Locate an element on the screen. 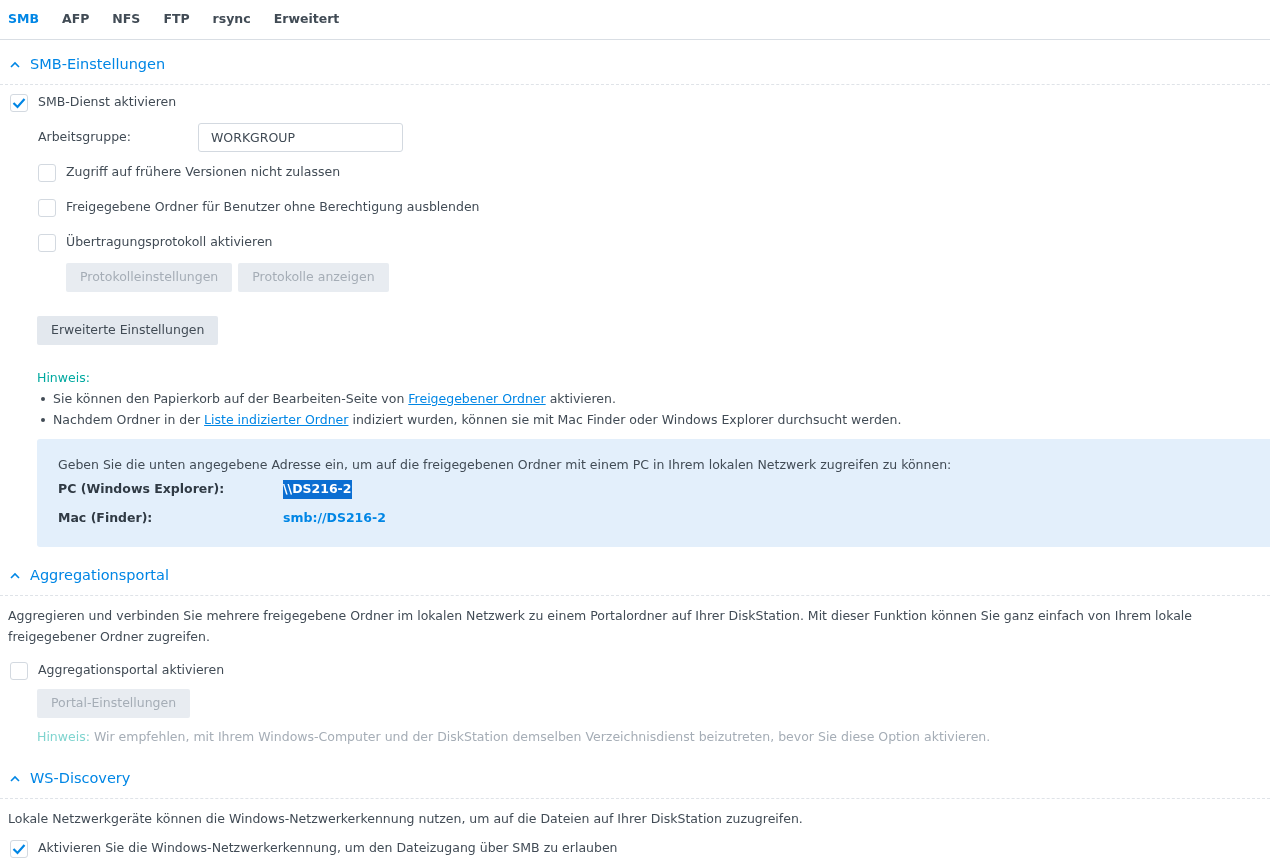 The width and height of the screenshot is (1270, 866). checkbox-label: Übertragungsprotokoll aktivieren is located at coordinates (169, 242).